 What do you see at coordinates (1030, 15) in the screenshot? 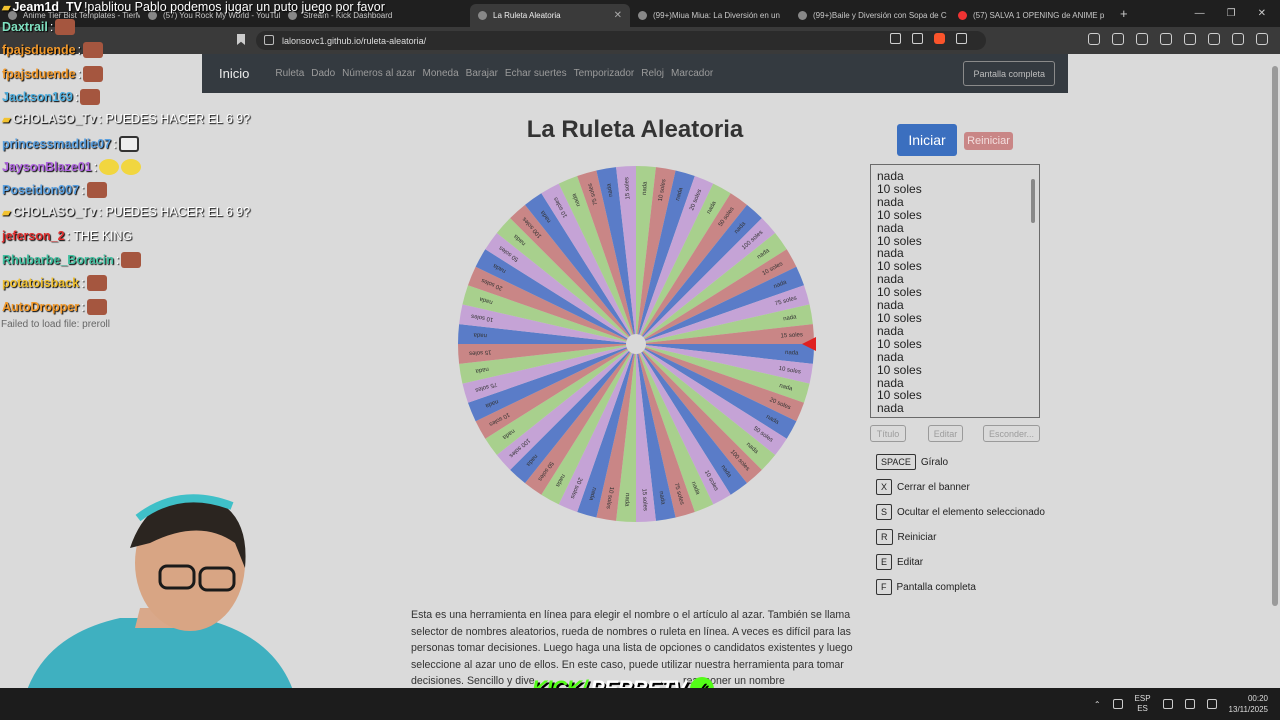
I see `tab-6: (57) SALVA 1 OPENING de ANIME p` at bounding box center [1030, 15].